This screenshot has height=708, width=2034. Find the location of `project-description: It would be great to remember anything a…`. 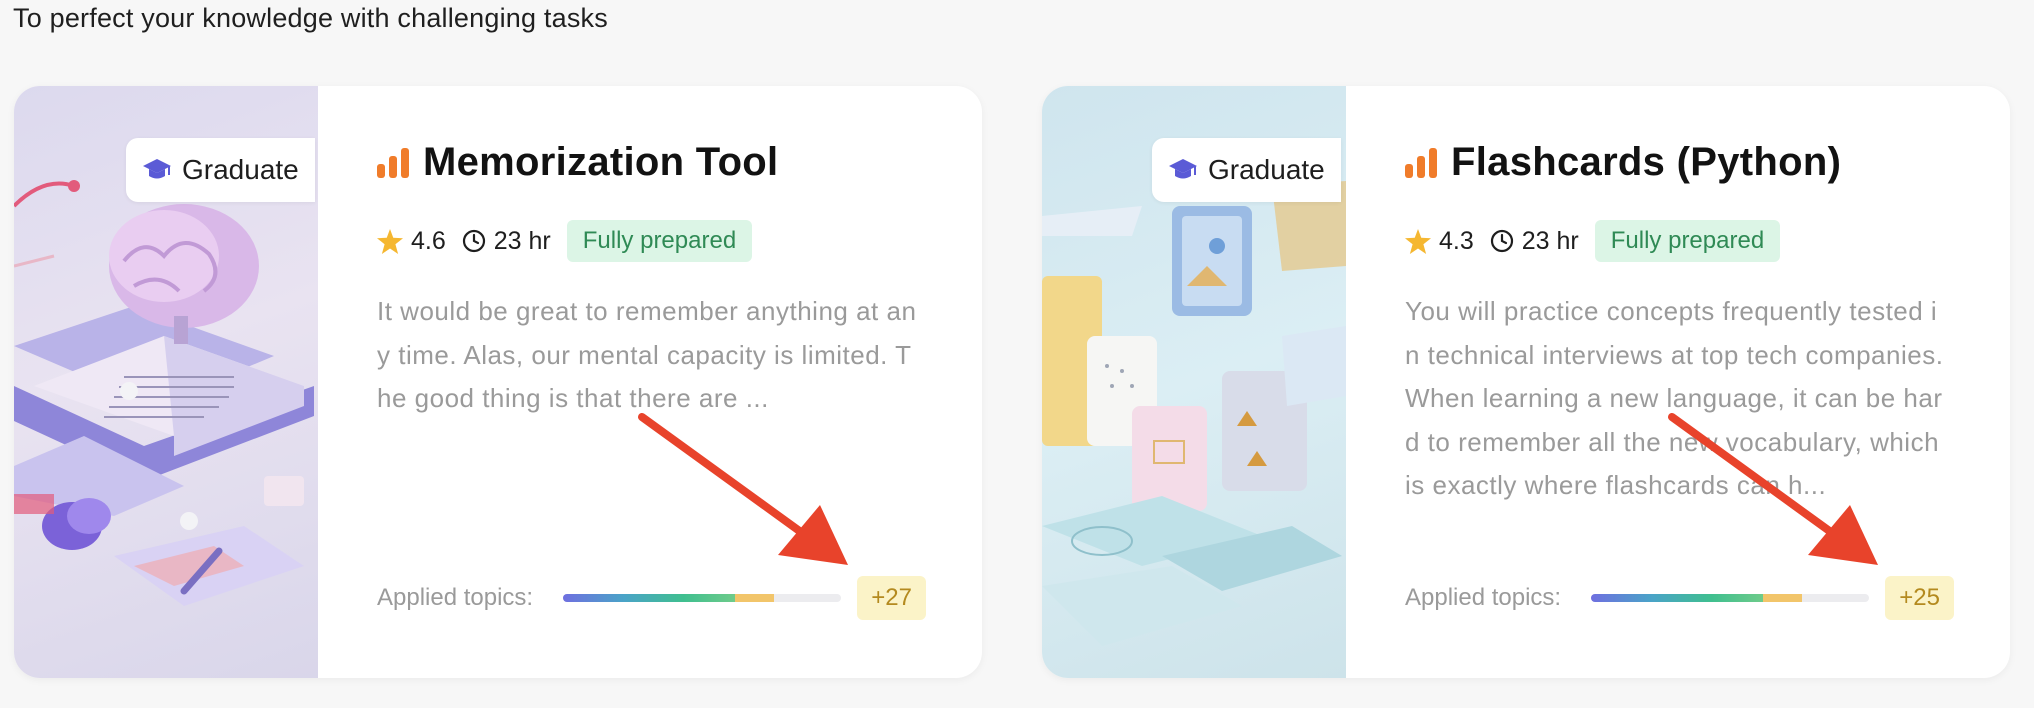

project-description: It would be great to remember anything a… is located at coordinates (647, 354).